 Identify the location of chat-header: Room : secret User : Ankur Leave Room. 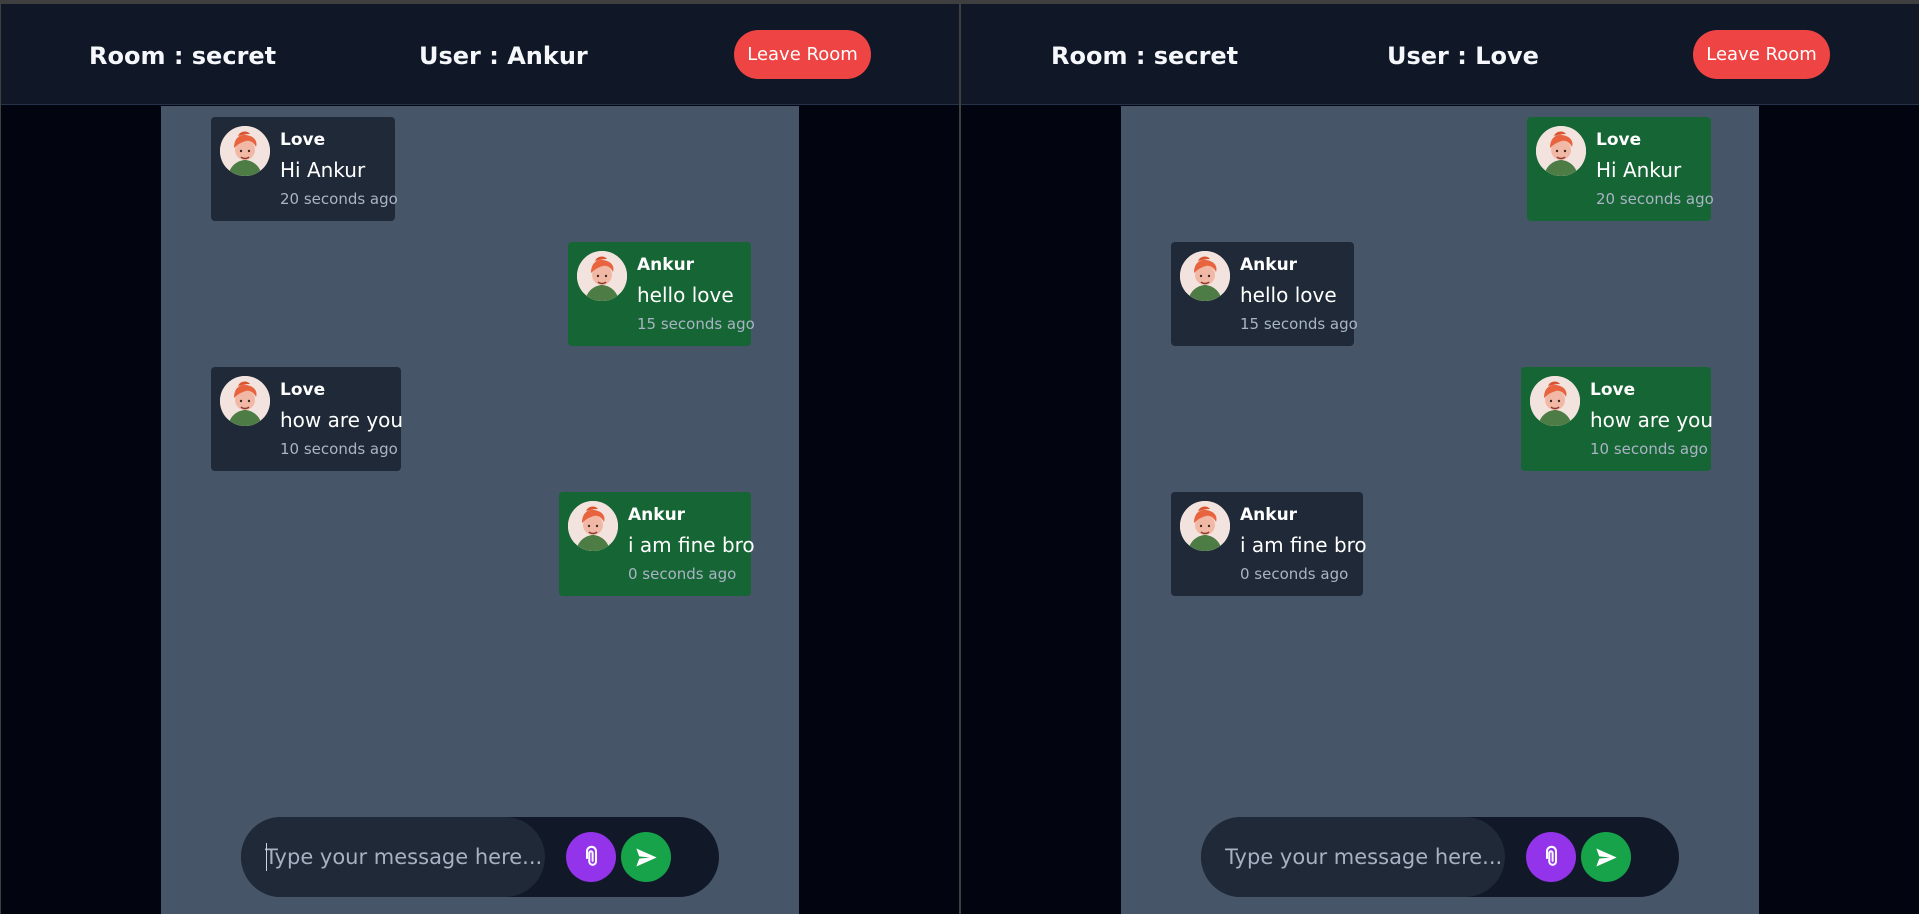
(480, 54).